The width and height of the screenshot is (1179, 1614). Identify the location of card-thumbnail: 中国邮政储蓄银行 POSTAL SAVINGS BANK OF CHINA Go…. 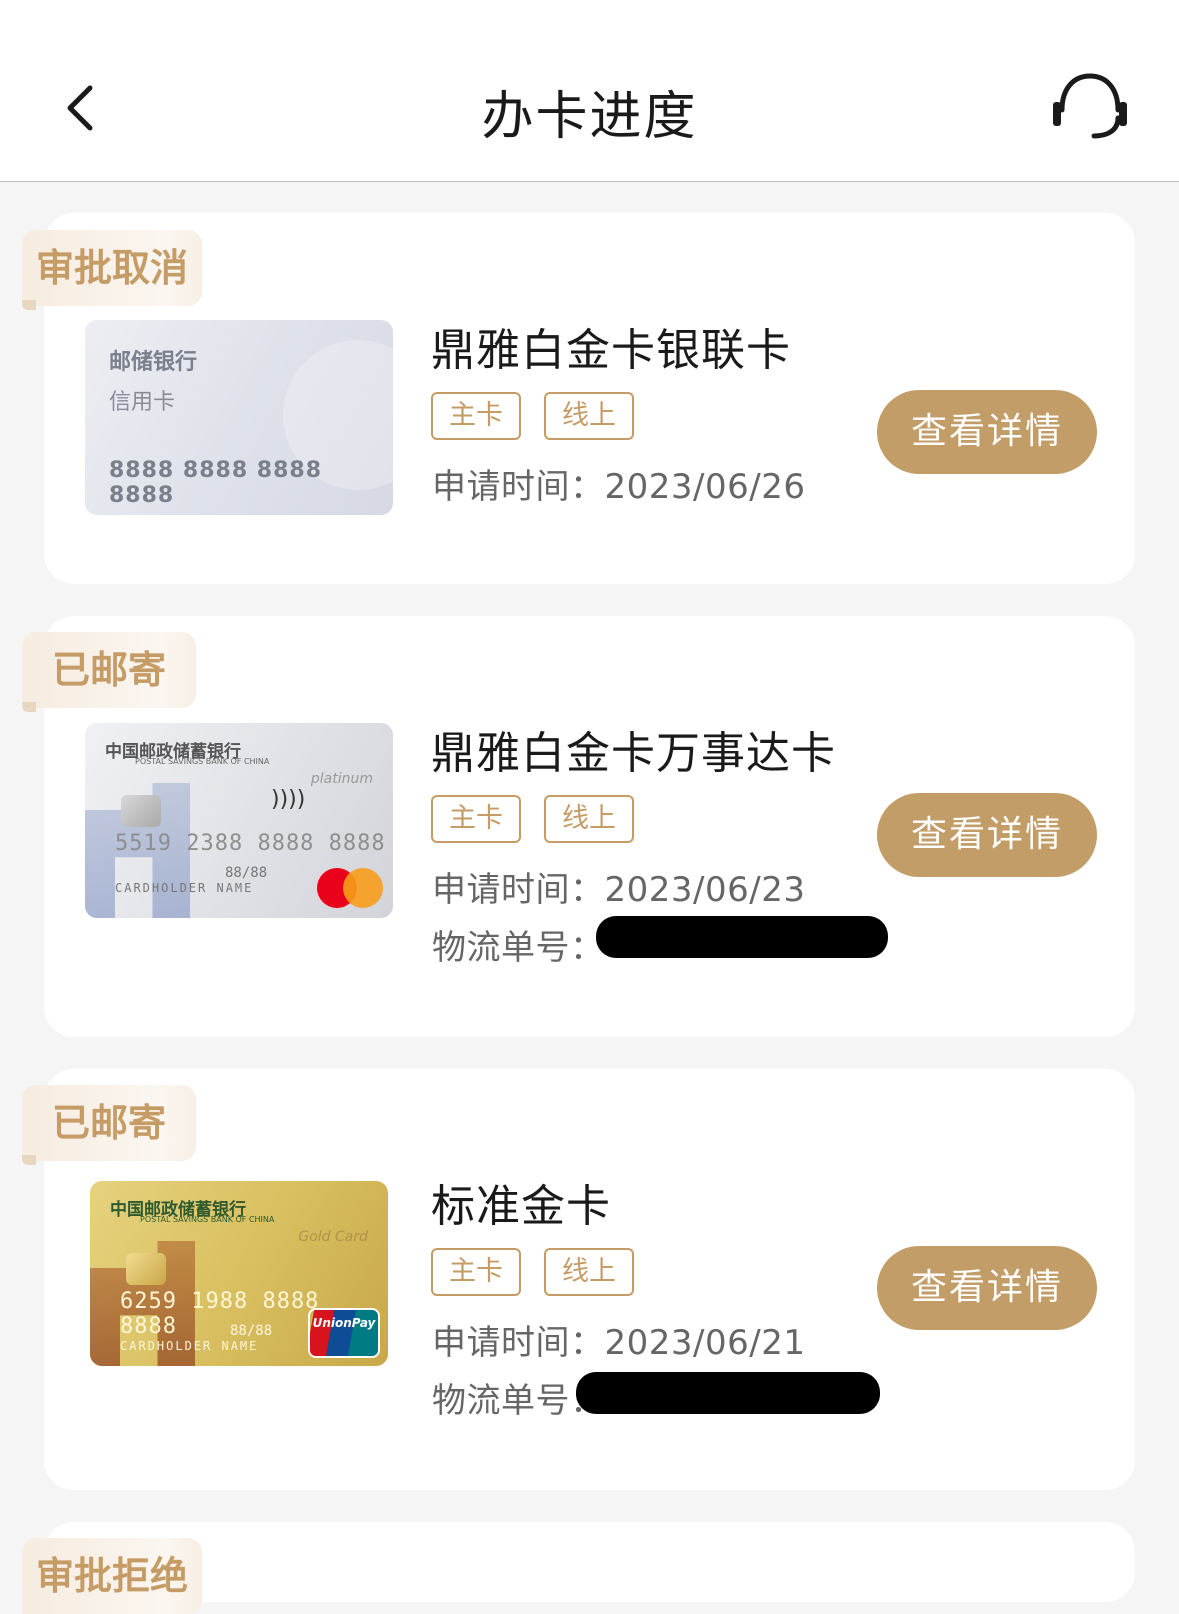
(239, 1273).